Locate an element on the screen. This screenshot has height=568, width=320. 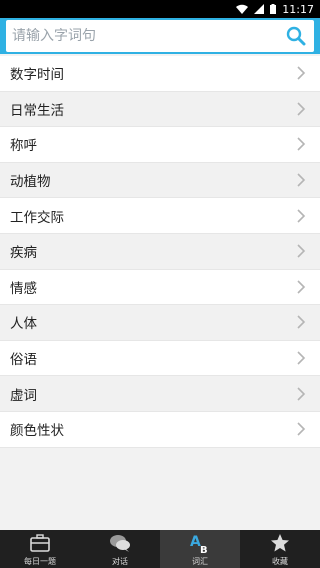
status-bar: 11:17 is located at coordinates (160, 9).